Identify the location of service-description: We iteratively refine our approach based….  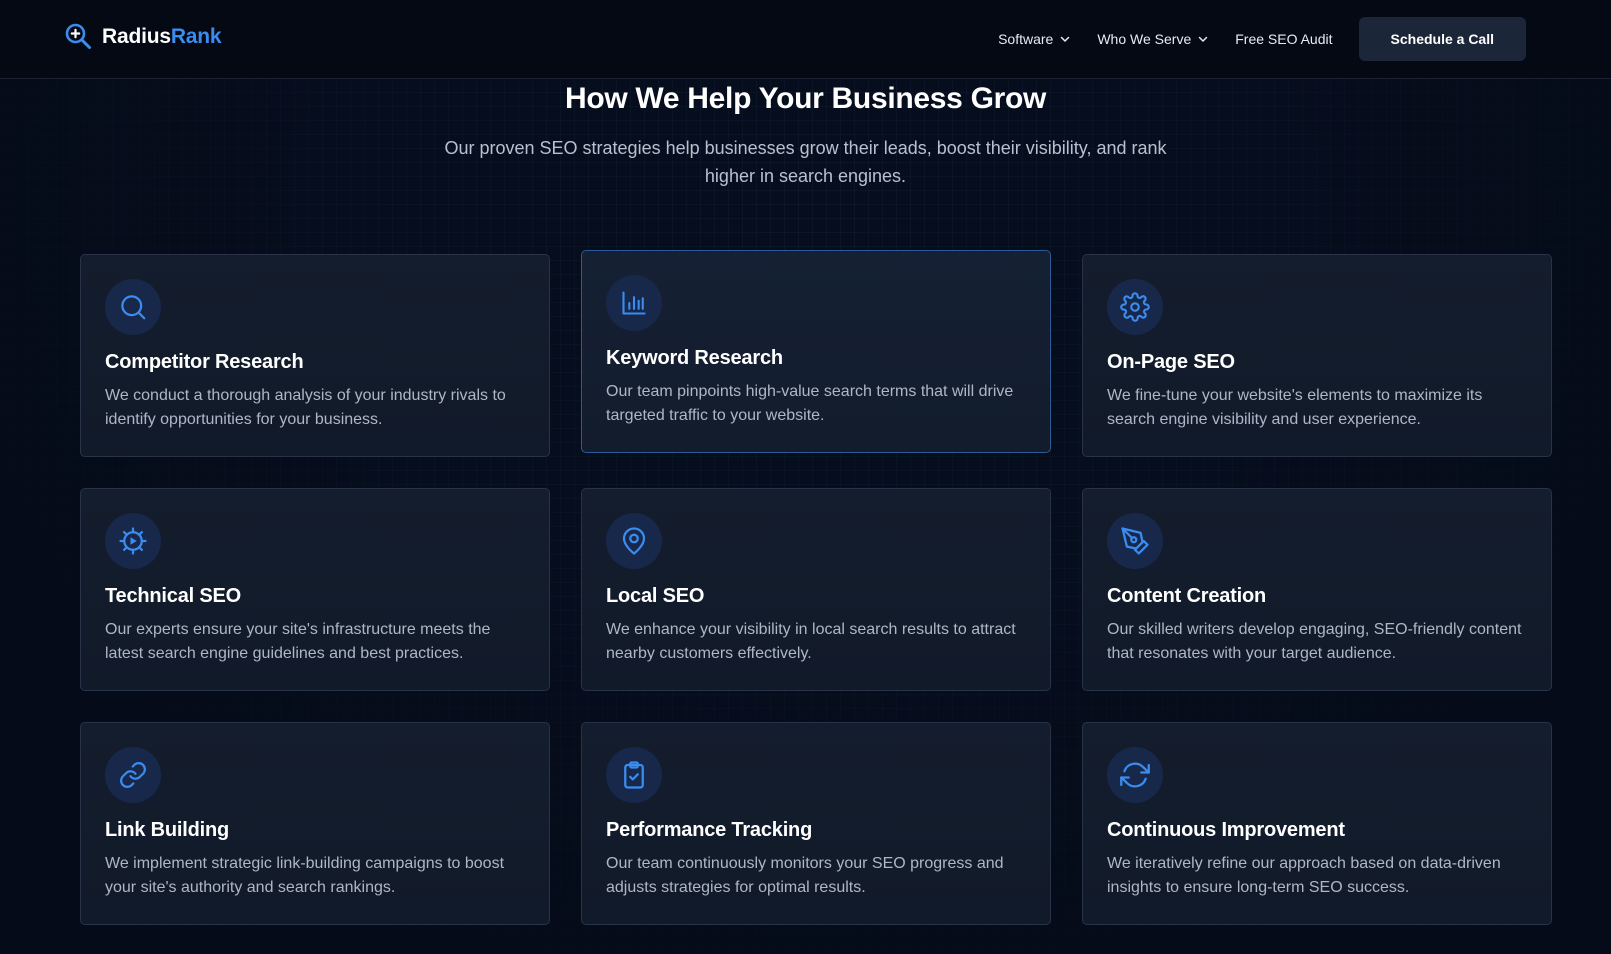
(1304, 875).